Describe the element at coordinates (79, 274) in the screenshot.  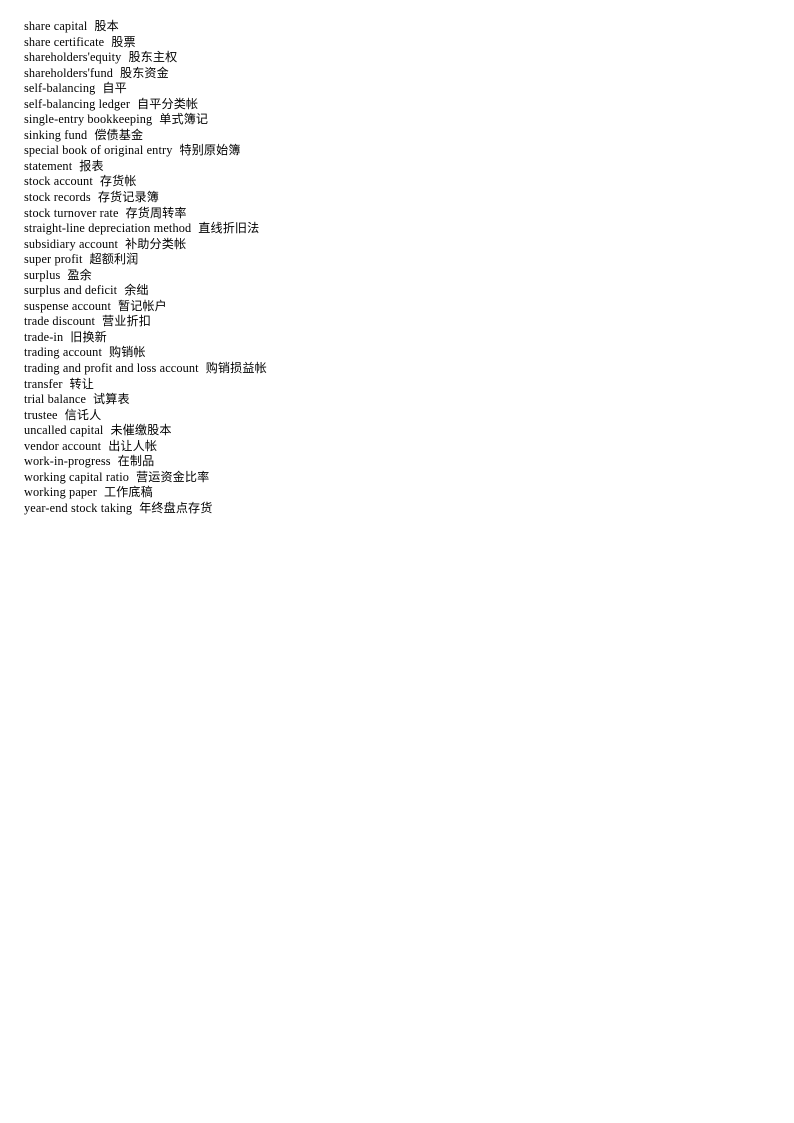
I see `glossary-gloss-chinese: 盈余` at that location.